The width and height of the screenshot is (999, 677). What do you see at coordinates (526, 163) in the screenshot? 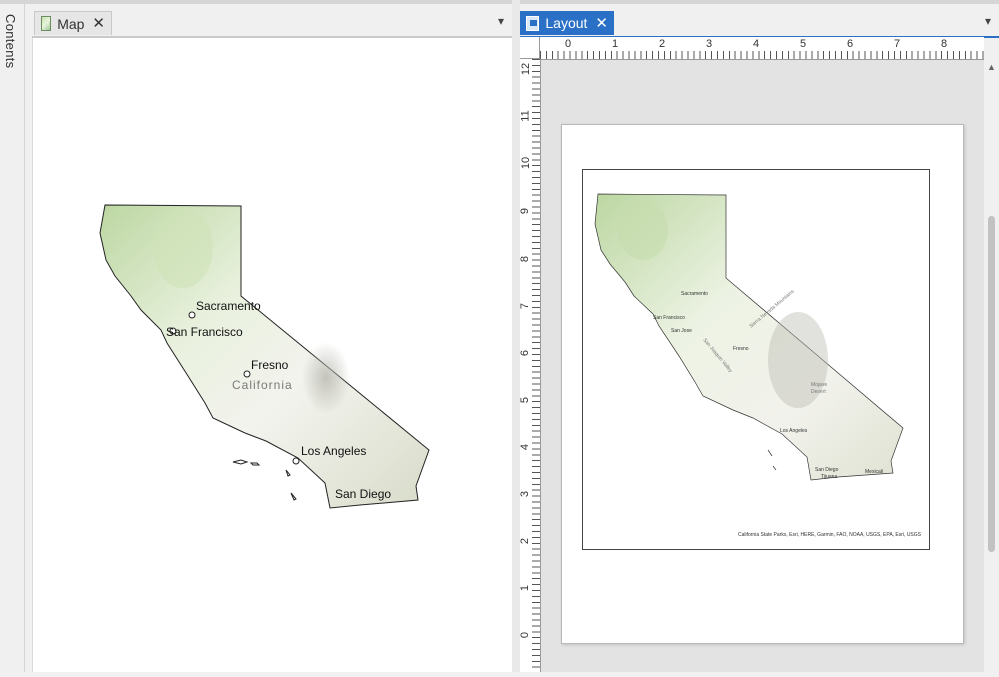
I see `ruler-label: 10` at bounding box center [526, 163].